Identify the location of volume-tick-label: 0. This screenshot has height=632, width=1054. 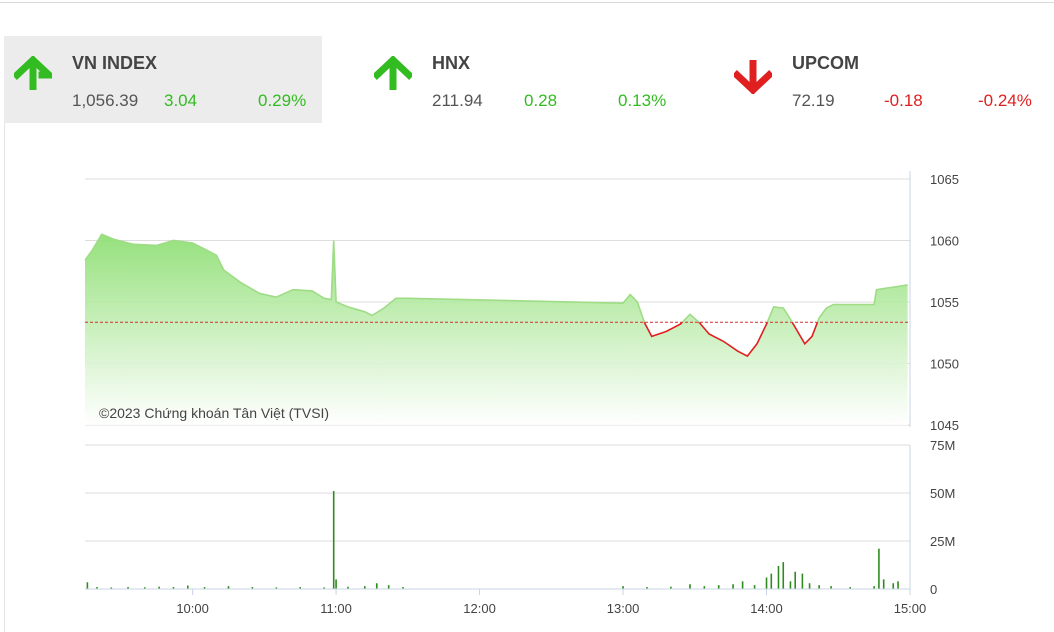
(933, 589).